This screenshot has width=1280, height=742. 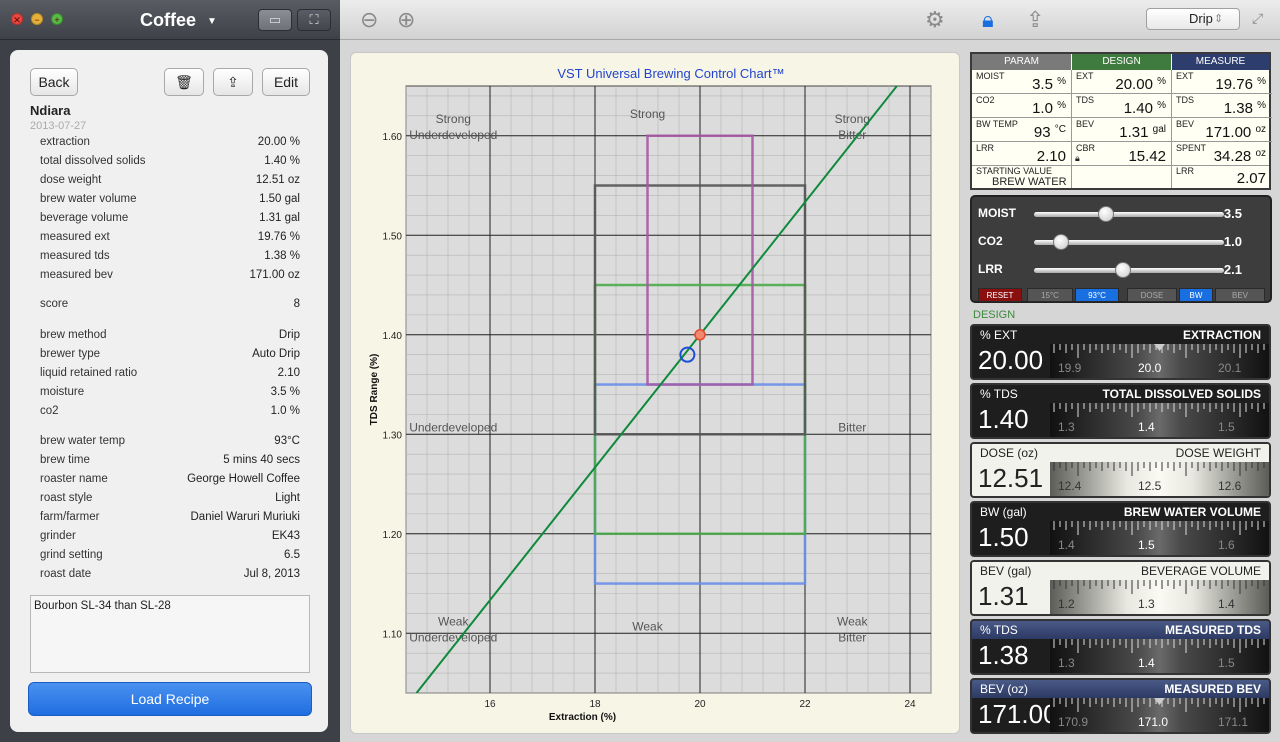 I want to click on gauge-dial: 19.9 20.0 20.1, so click(x=1159, y=361).